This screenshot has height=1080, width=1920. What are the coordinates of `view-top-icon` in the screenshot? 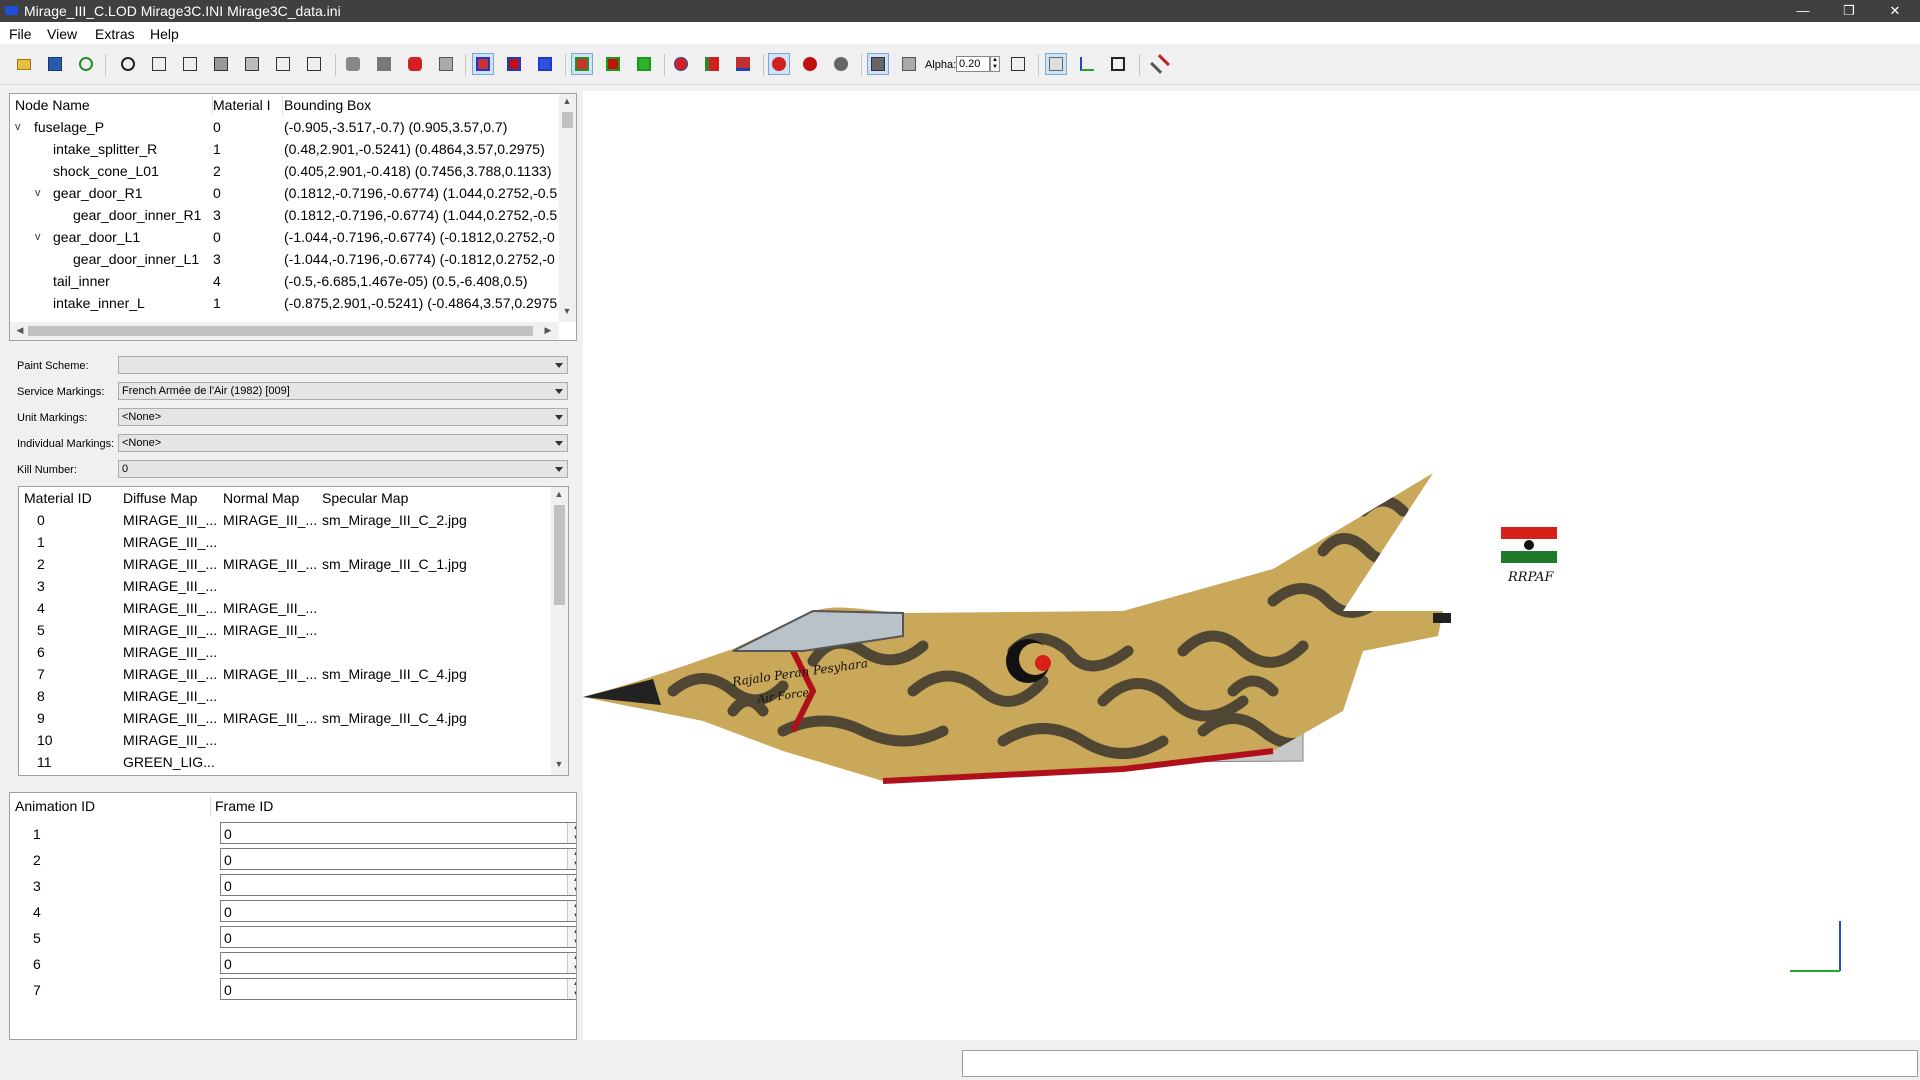 It's located at (221, 64).